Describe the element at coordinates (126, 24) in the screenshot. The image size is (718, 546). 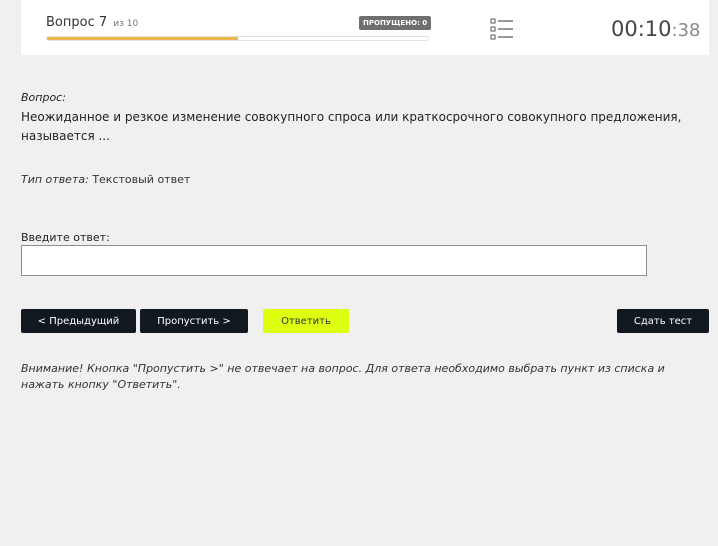
I see `question-total: из 10` at that location.